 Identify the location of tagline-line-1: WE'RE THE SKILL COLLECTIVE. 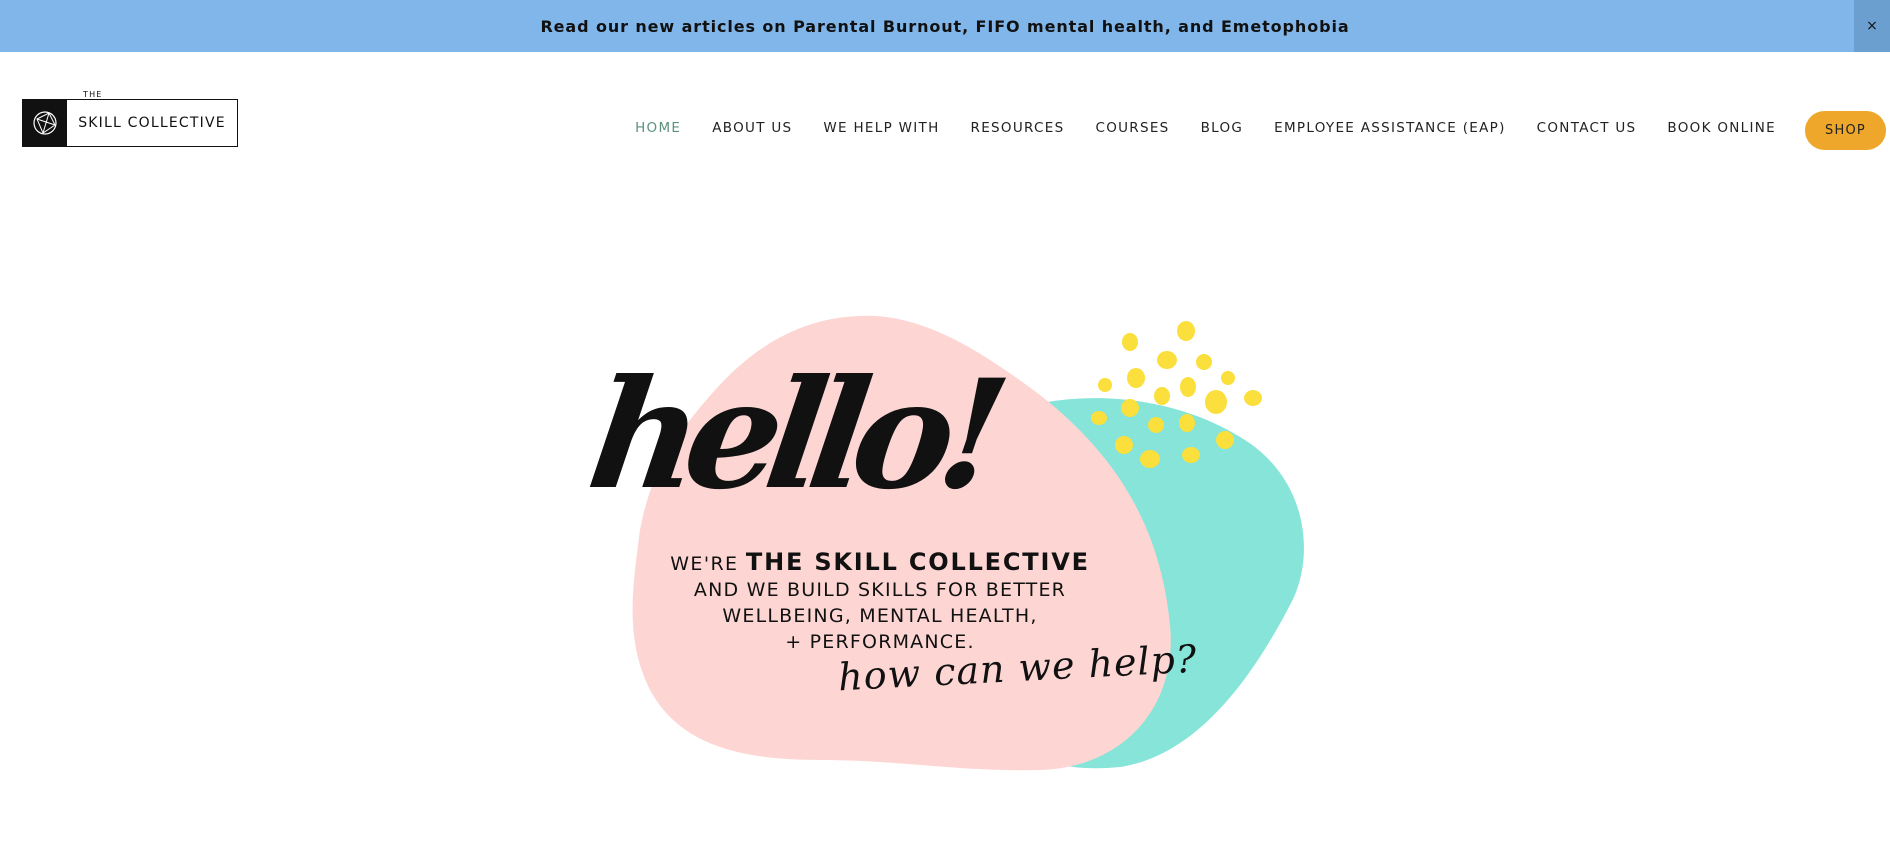
(880, 562).